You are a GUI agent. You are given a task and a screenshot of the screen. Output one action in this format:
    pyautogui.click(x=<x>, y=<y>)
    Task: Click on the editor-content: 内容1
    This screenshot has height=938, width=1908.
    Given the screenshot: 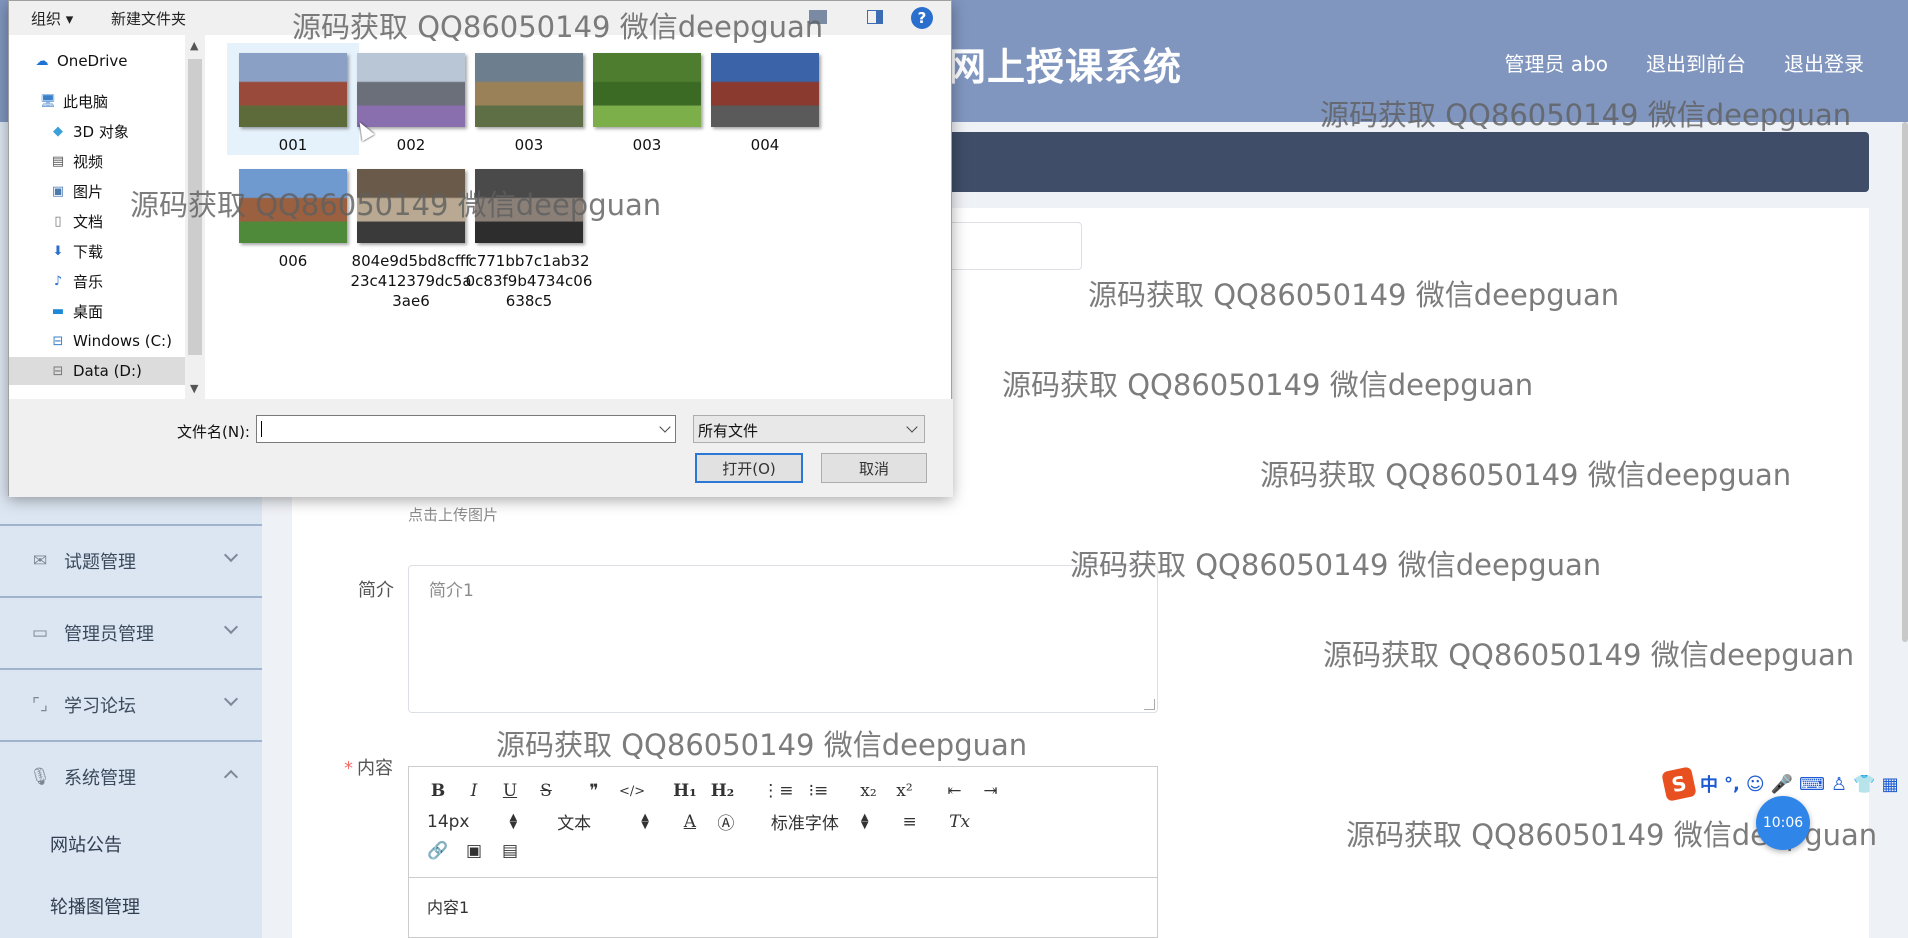 What is the action you would take?
    pyautogui.click(x=783, y=906)
    